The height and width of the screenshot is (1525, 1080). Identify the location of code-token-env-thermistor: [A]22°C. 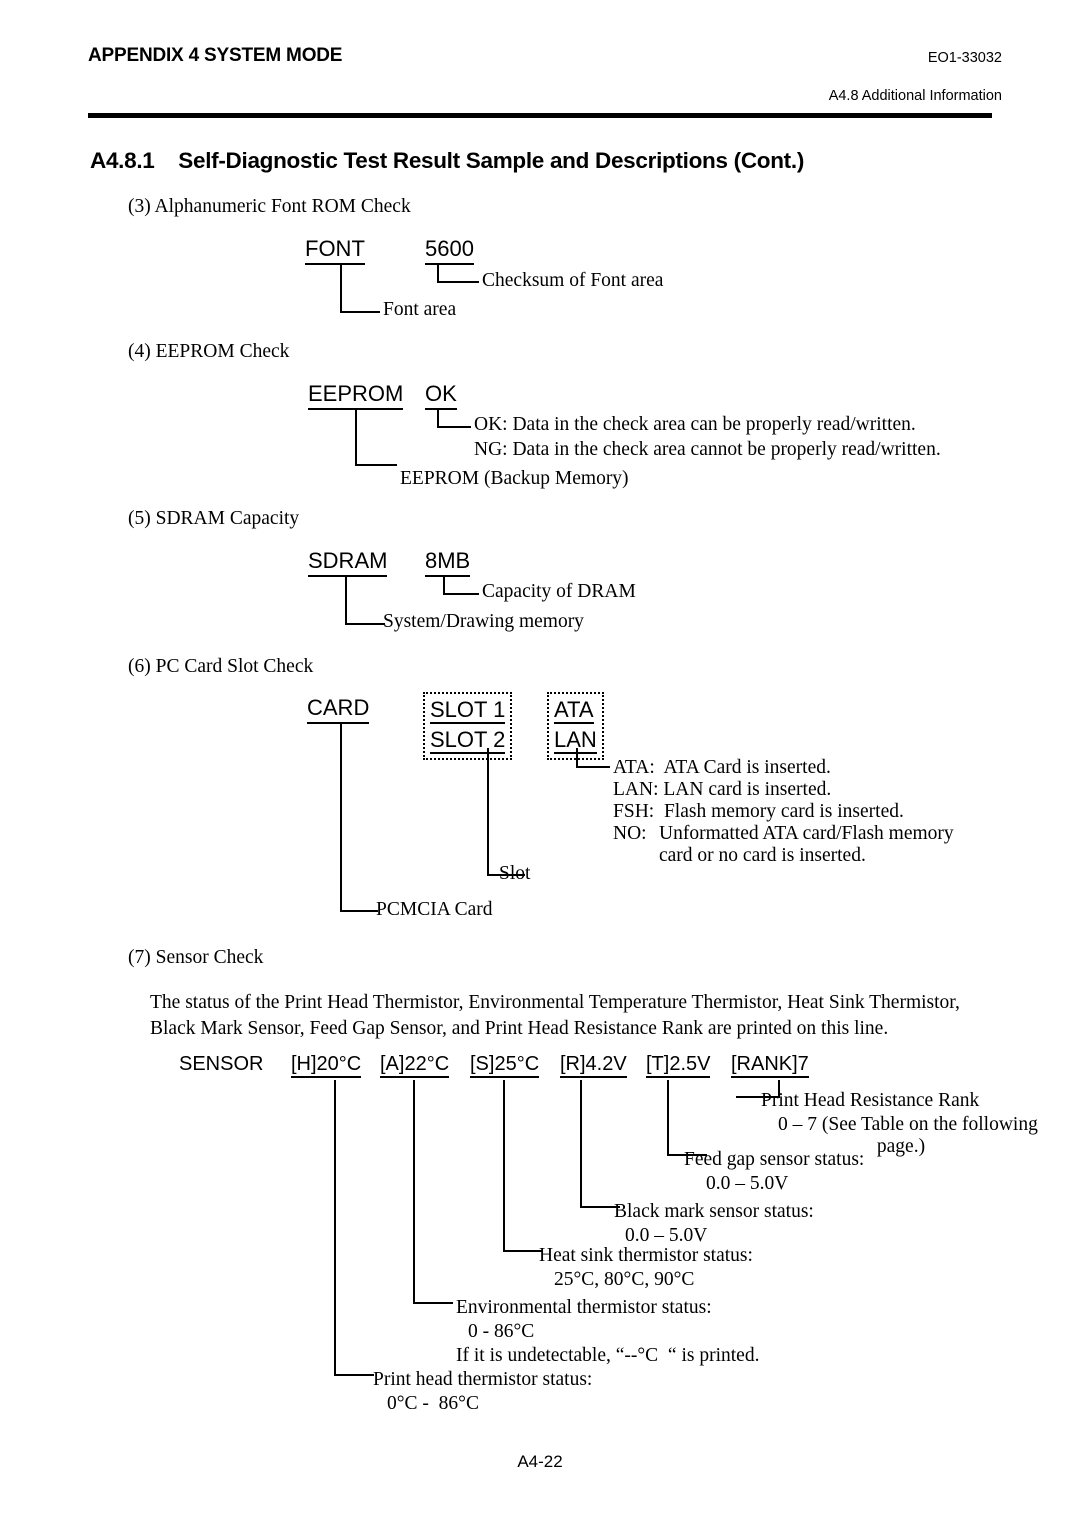
(415, 1065).